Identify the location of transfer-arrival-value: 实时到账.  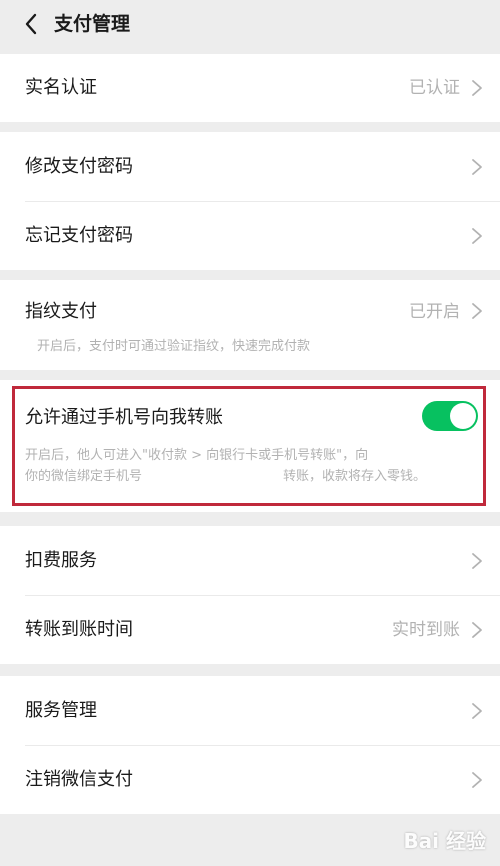
(426, 629).